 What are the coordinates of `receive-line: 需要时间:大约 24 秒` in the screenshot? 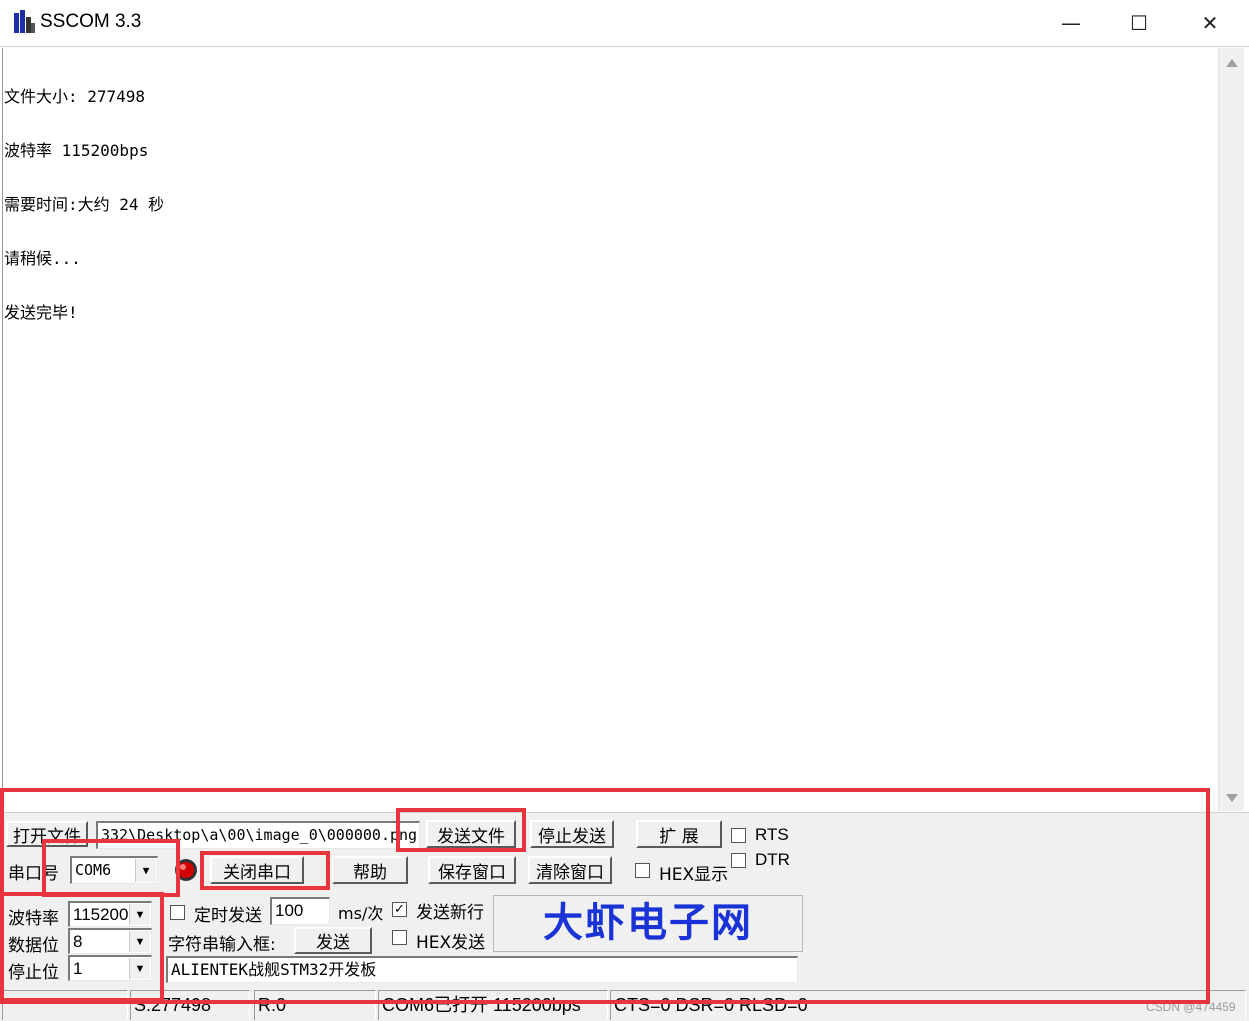 It's located at (84, 204).